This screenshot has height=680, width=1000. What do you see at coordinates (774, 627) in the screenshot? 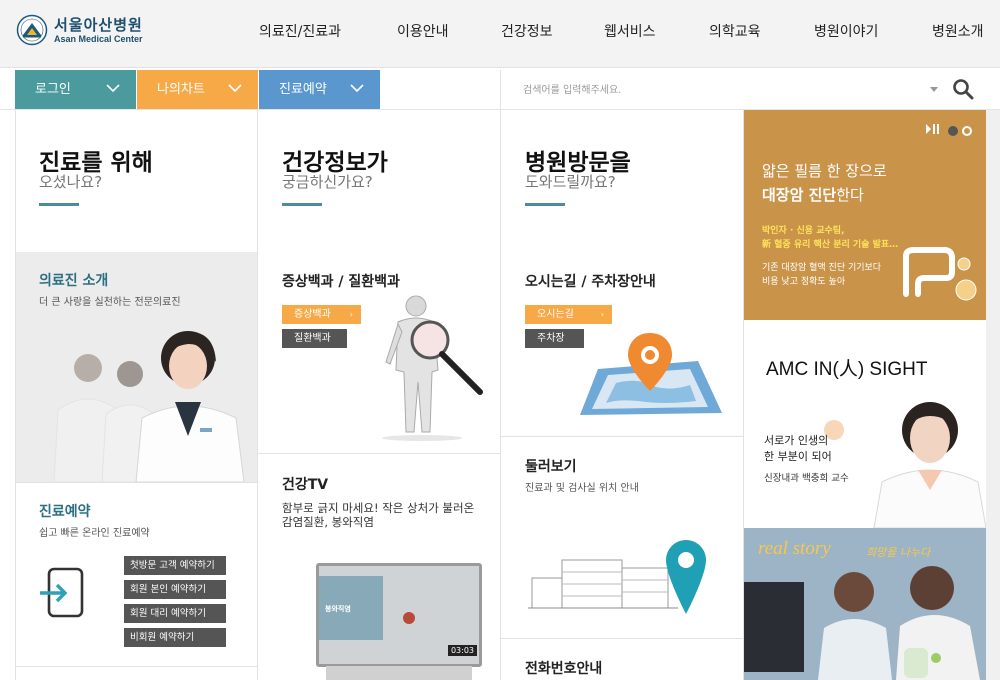
I see `monitor-shape` at bounding box center [774, 627].